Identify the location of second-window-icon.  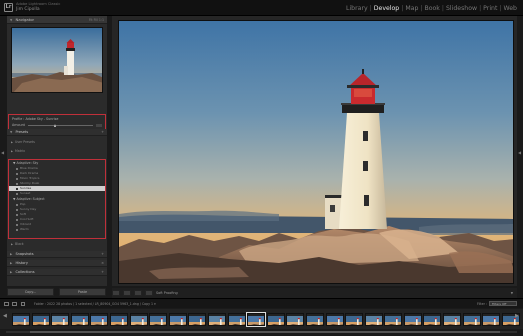
(14, 304).